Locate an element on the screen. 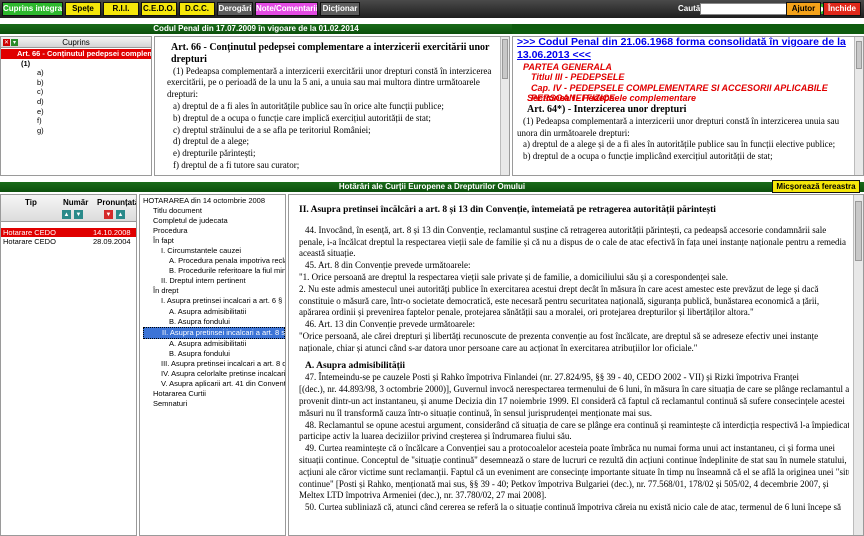  top-tree-item: f) is located at coordinates (77, 121).